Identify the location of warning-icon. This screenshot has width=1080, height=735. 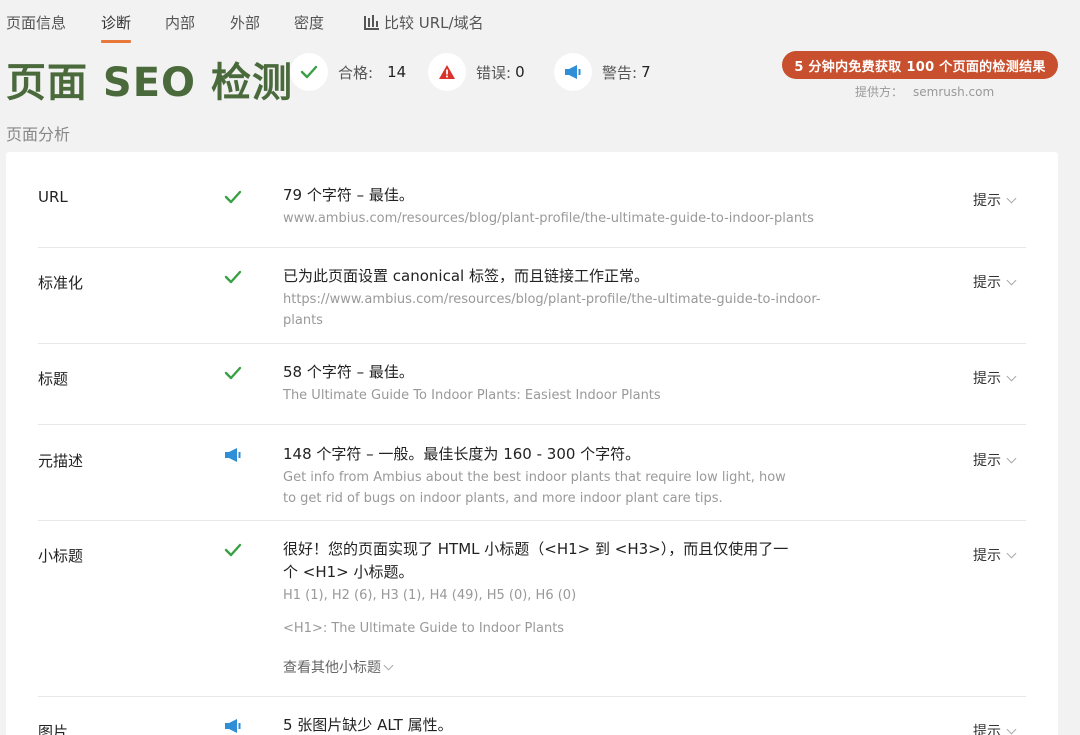
(447, 72).